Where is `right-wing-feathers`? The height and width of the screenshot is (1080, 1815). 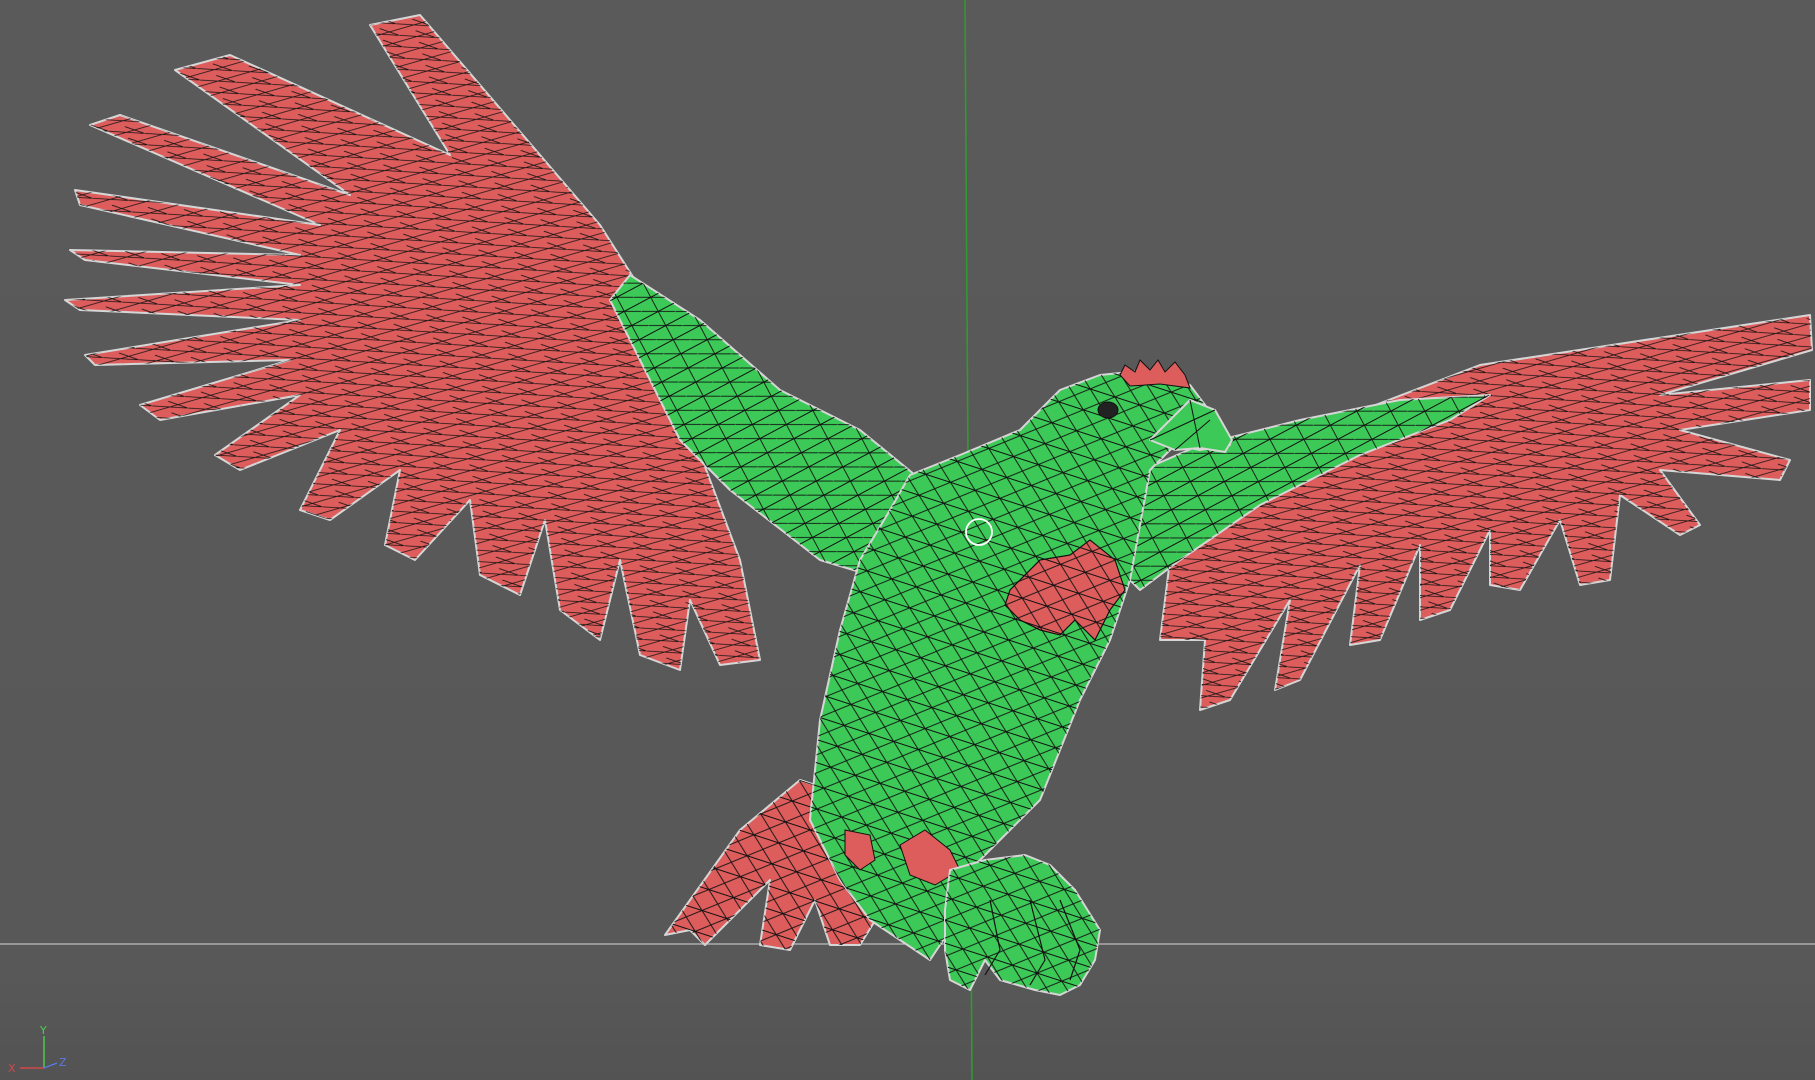
right-wing-feathers is located at coordinates (1486, 512).